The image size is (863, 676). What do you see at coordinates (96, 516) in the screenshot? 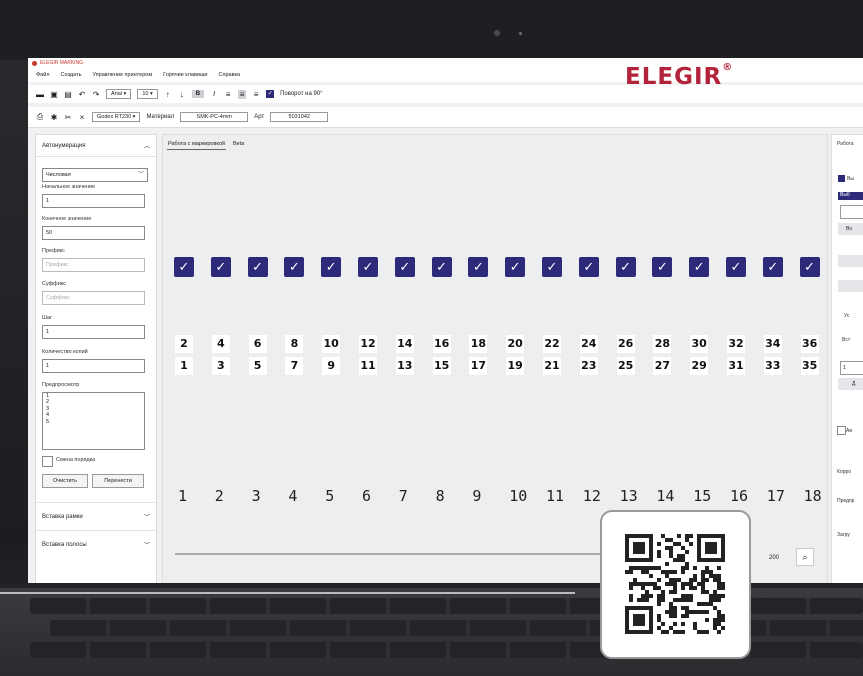
I see `insert-frame-section: Вставка рамки ﹀` at bounding box center [96, 516].